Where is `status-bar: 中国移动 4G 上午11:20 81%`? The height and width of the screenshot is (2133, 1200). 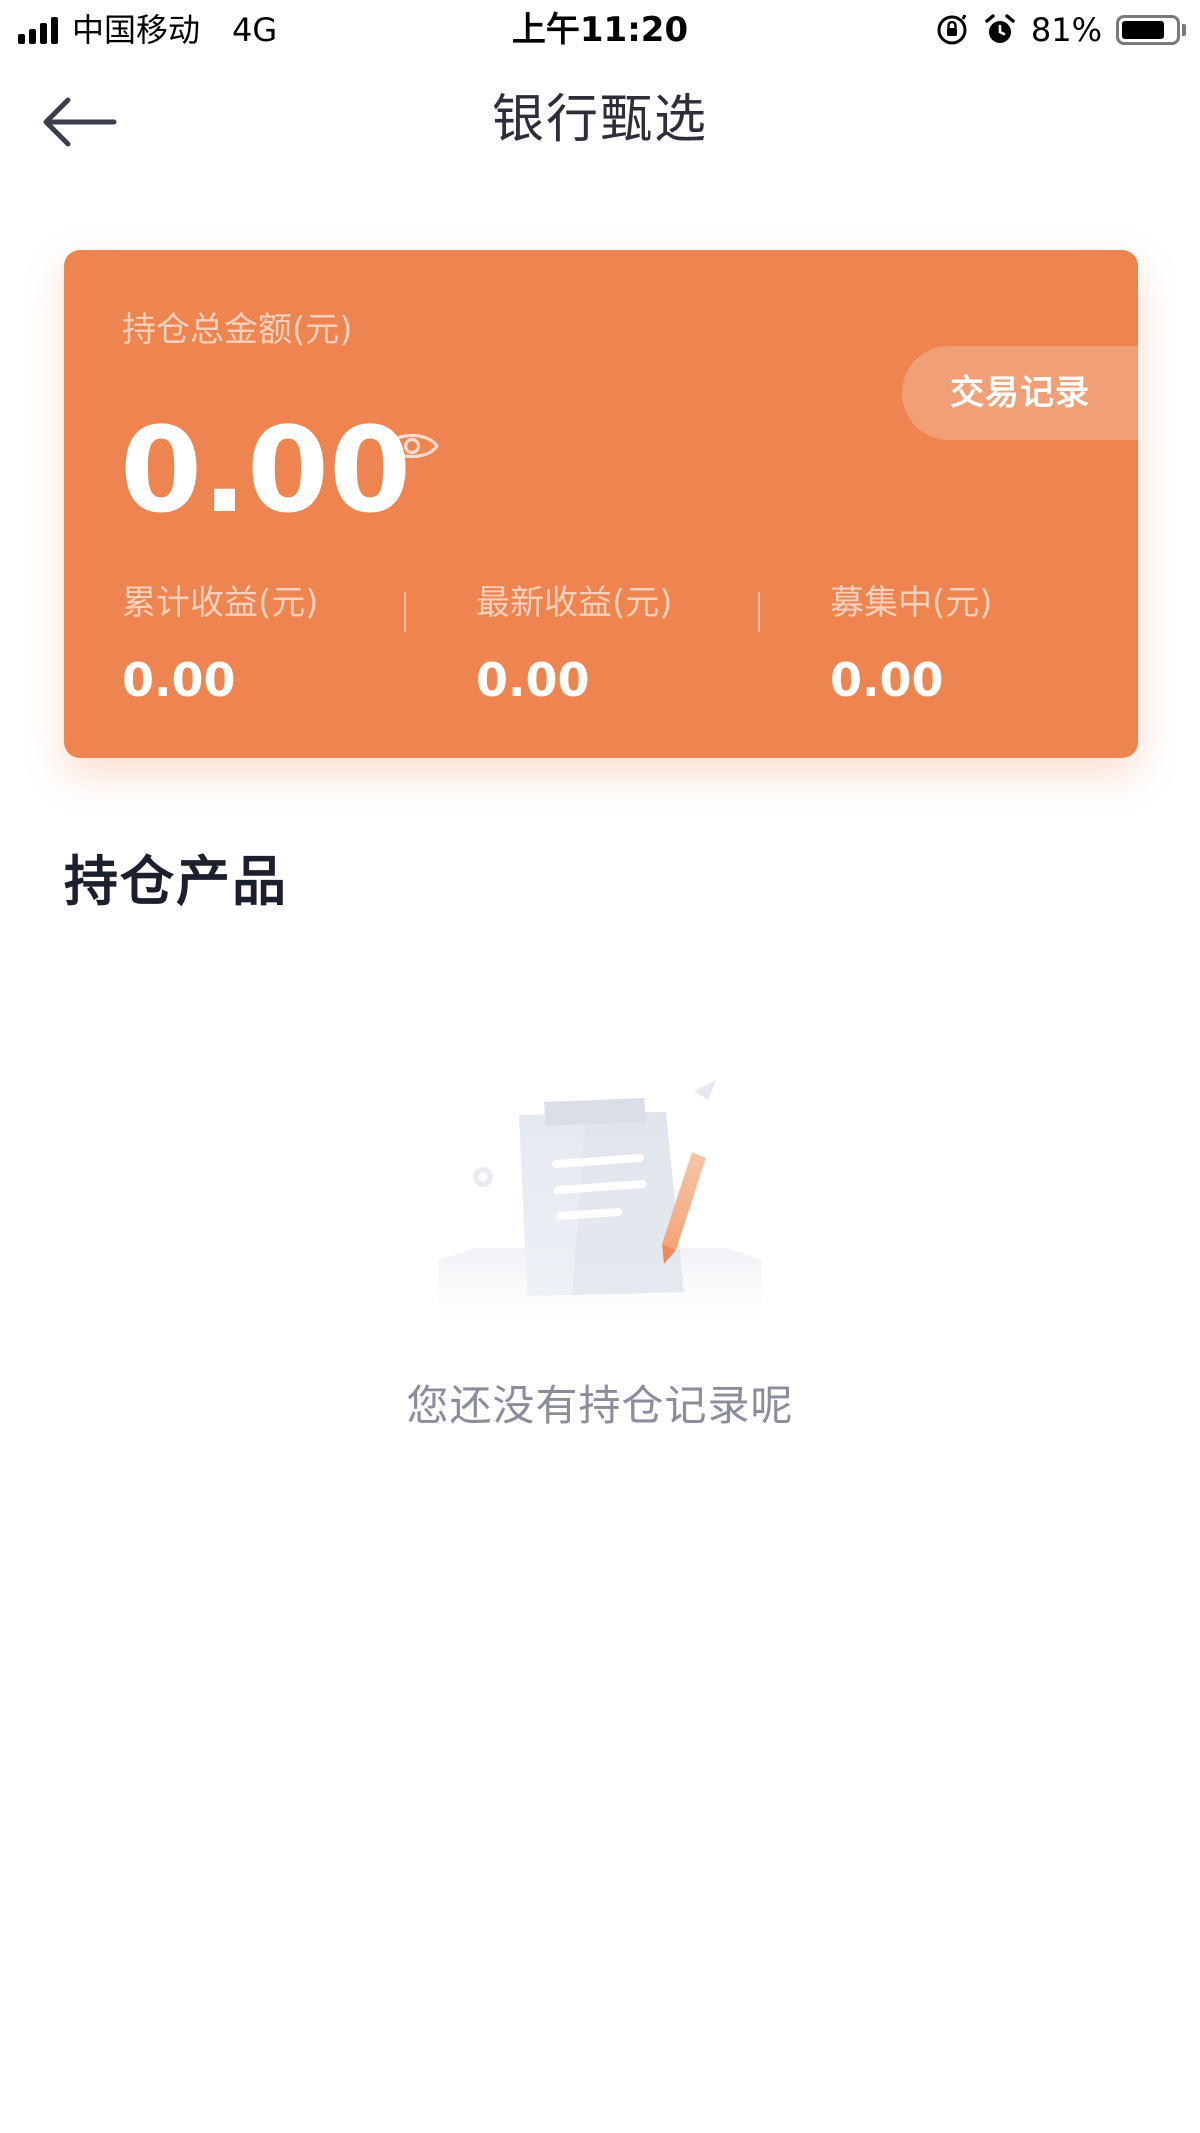
status-bar: 中国移动 4G 上午11:20 81% is located at coordinates (600, 30).